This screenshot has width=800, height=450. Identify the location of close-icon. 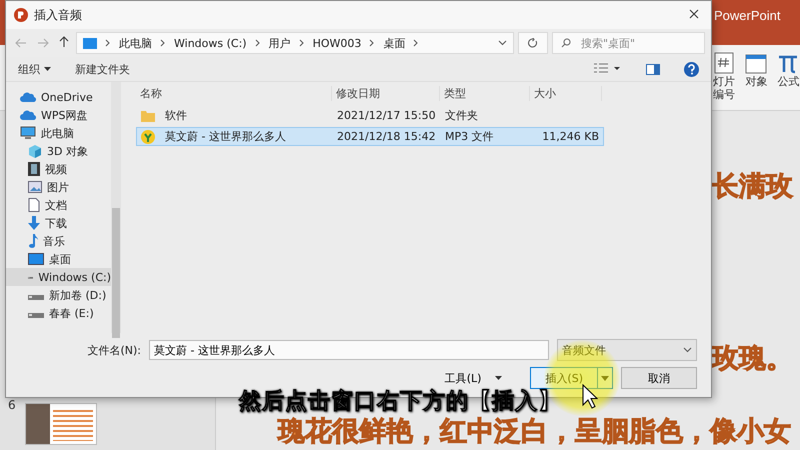
(694, 14).